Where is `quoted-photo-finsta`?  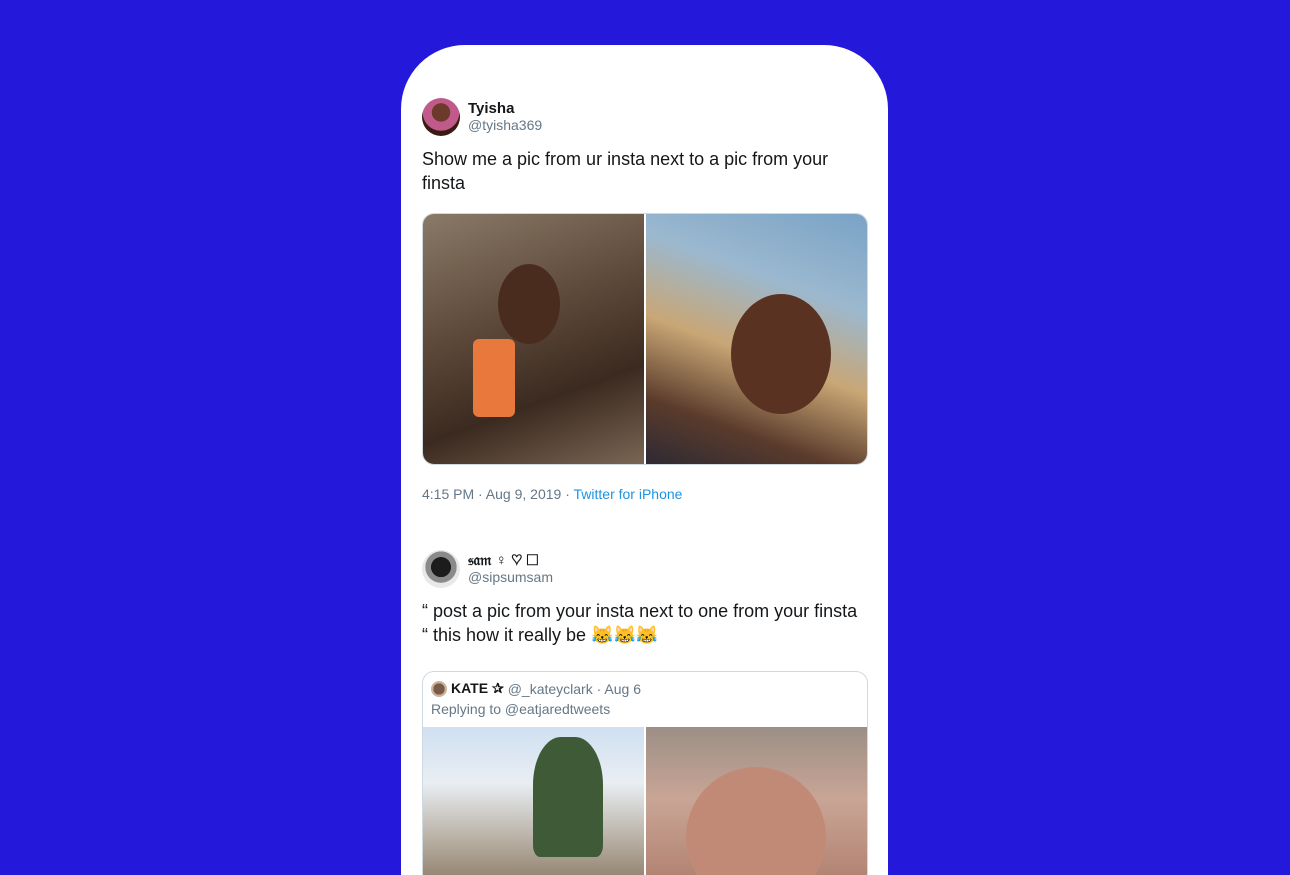
quoted-photo-finsta is located at coordinates (755, 801).